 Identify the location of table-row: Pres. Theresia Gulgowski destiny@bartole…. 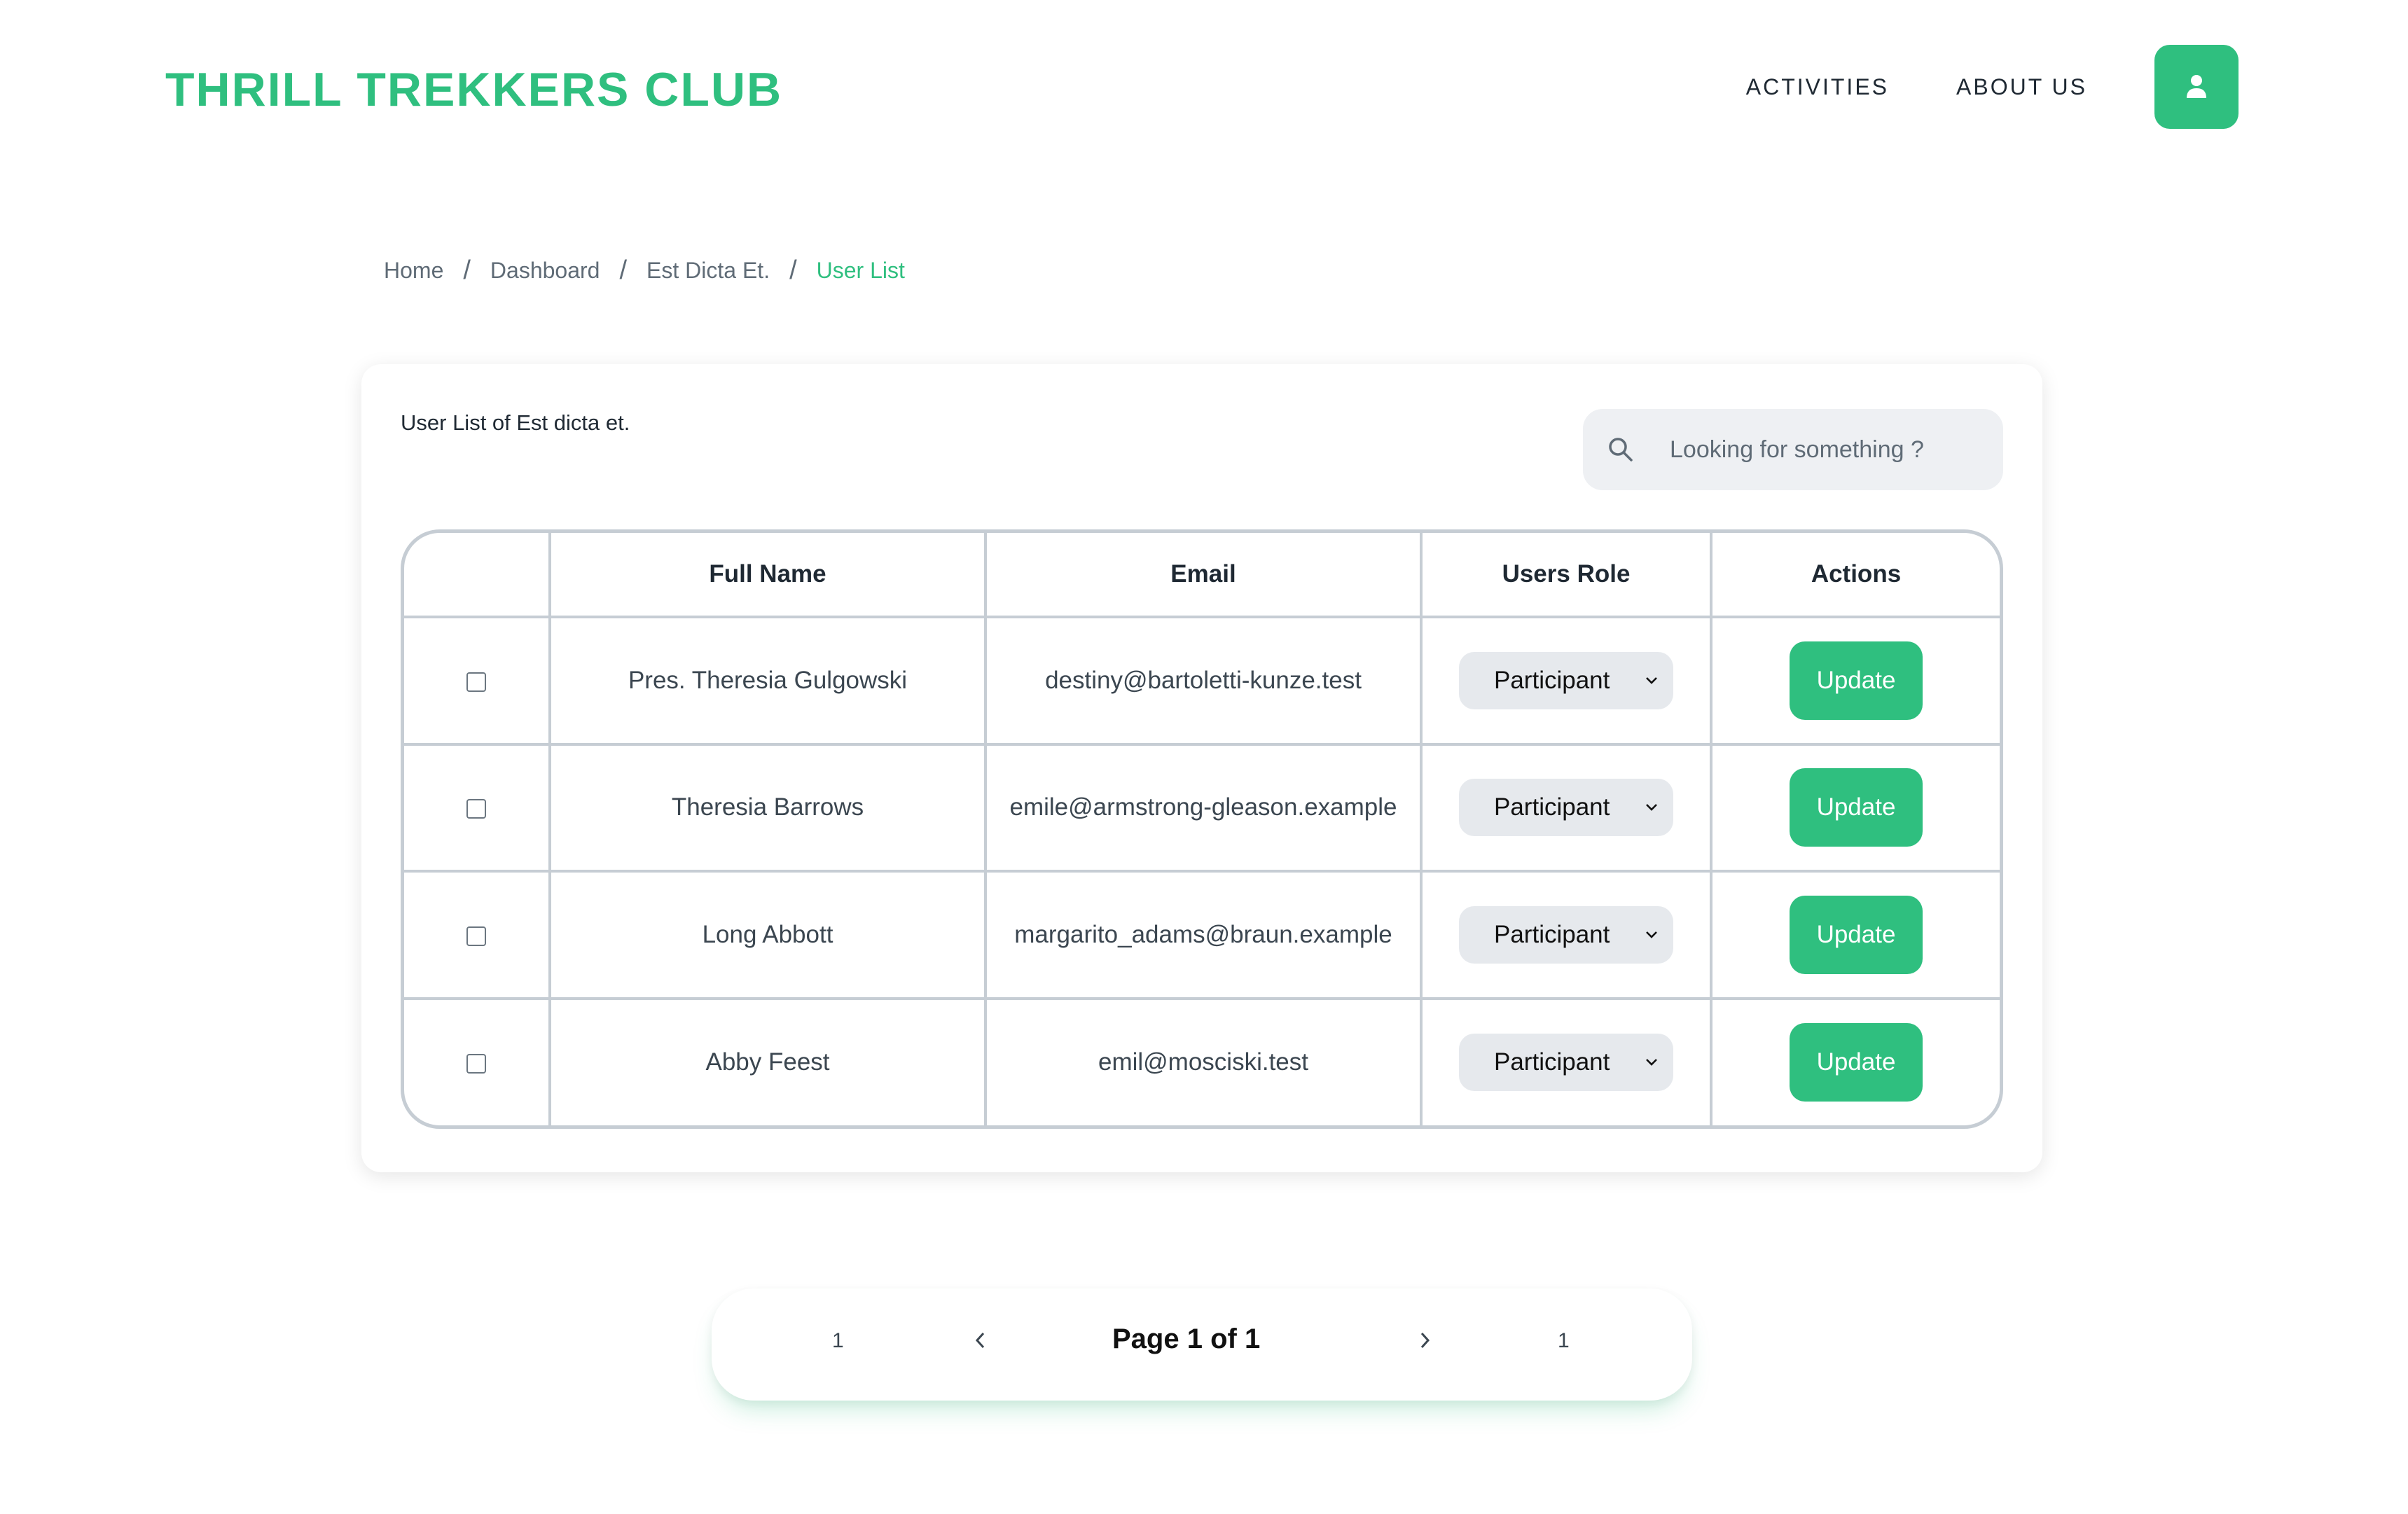
(1202, 681).